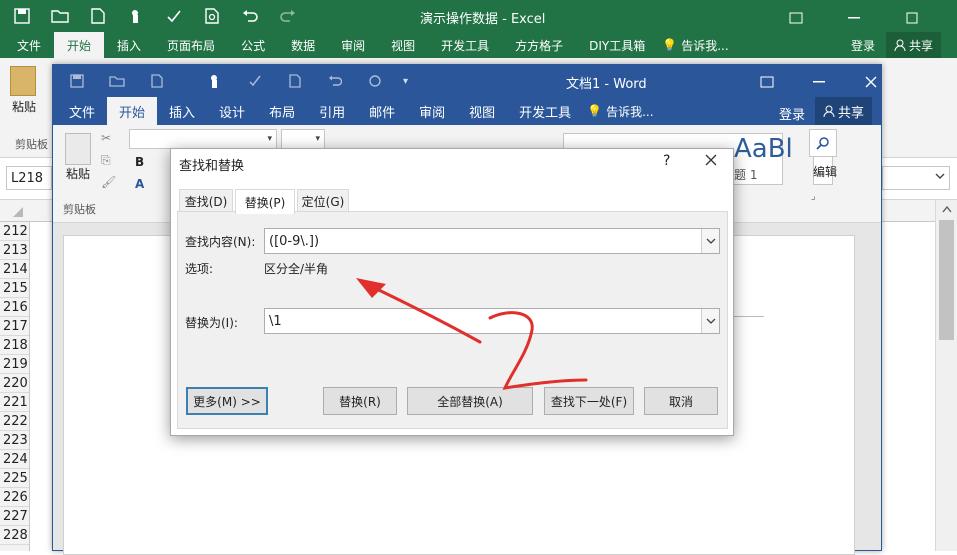  I want to click on annotation-arrow-icon, so click(419, 311).